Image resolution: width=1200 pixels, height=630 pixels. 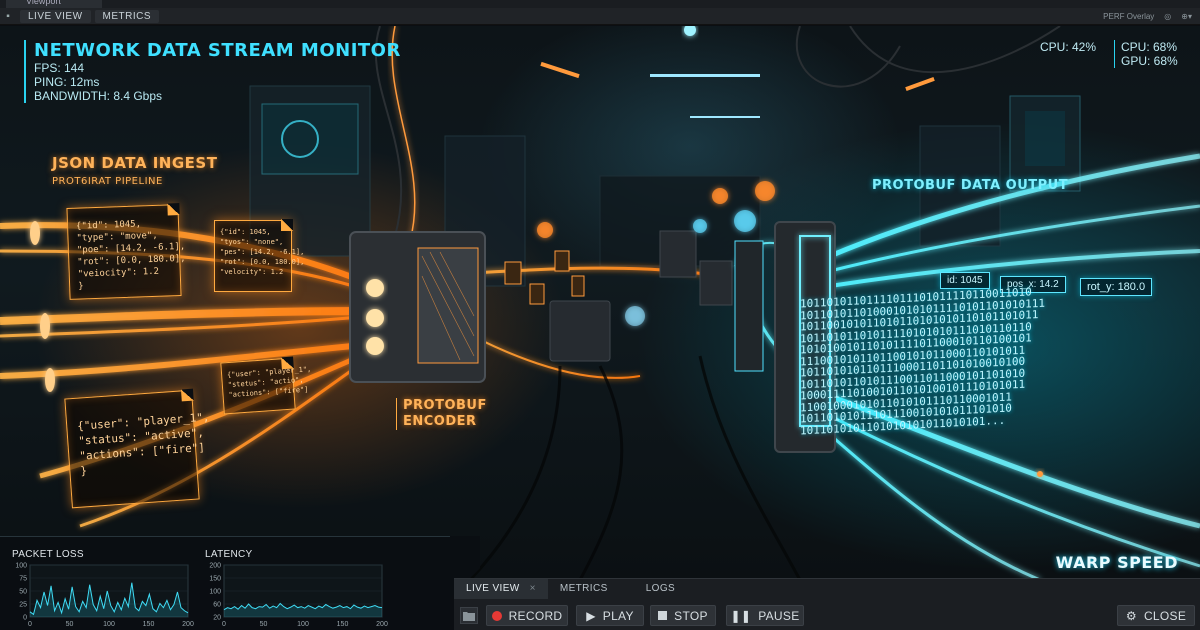 I want to click on close-label: CLOSE, so click(x=1165, y=615).